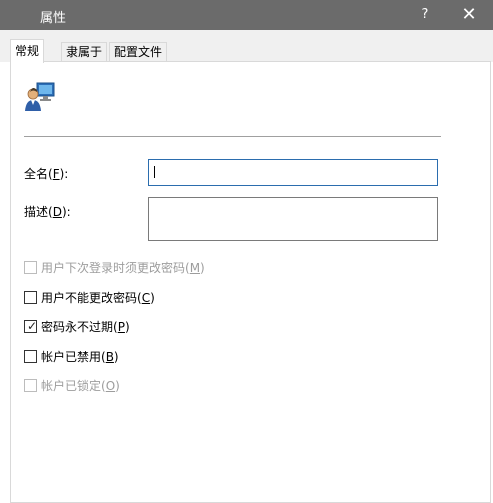 Image resolution: width=493 pixels, height=503 pixels. What do you see at coordinates (232, 136) in the screenshot?
I see `separator` at bounding box center [232, 136].